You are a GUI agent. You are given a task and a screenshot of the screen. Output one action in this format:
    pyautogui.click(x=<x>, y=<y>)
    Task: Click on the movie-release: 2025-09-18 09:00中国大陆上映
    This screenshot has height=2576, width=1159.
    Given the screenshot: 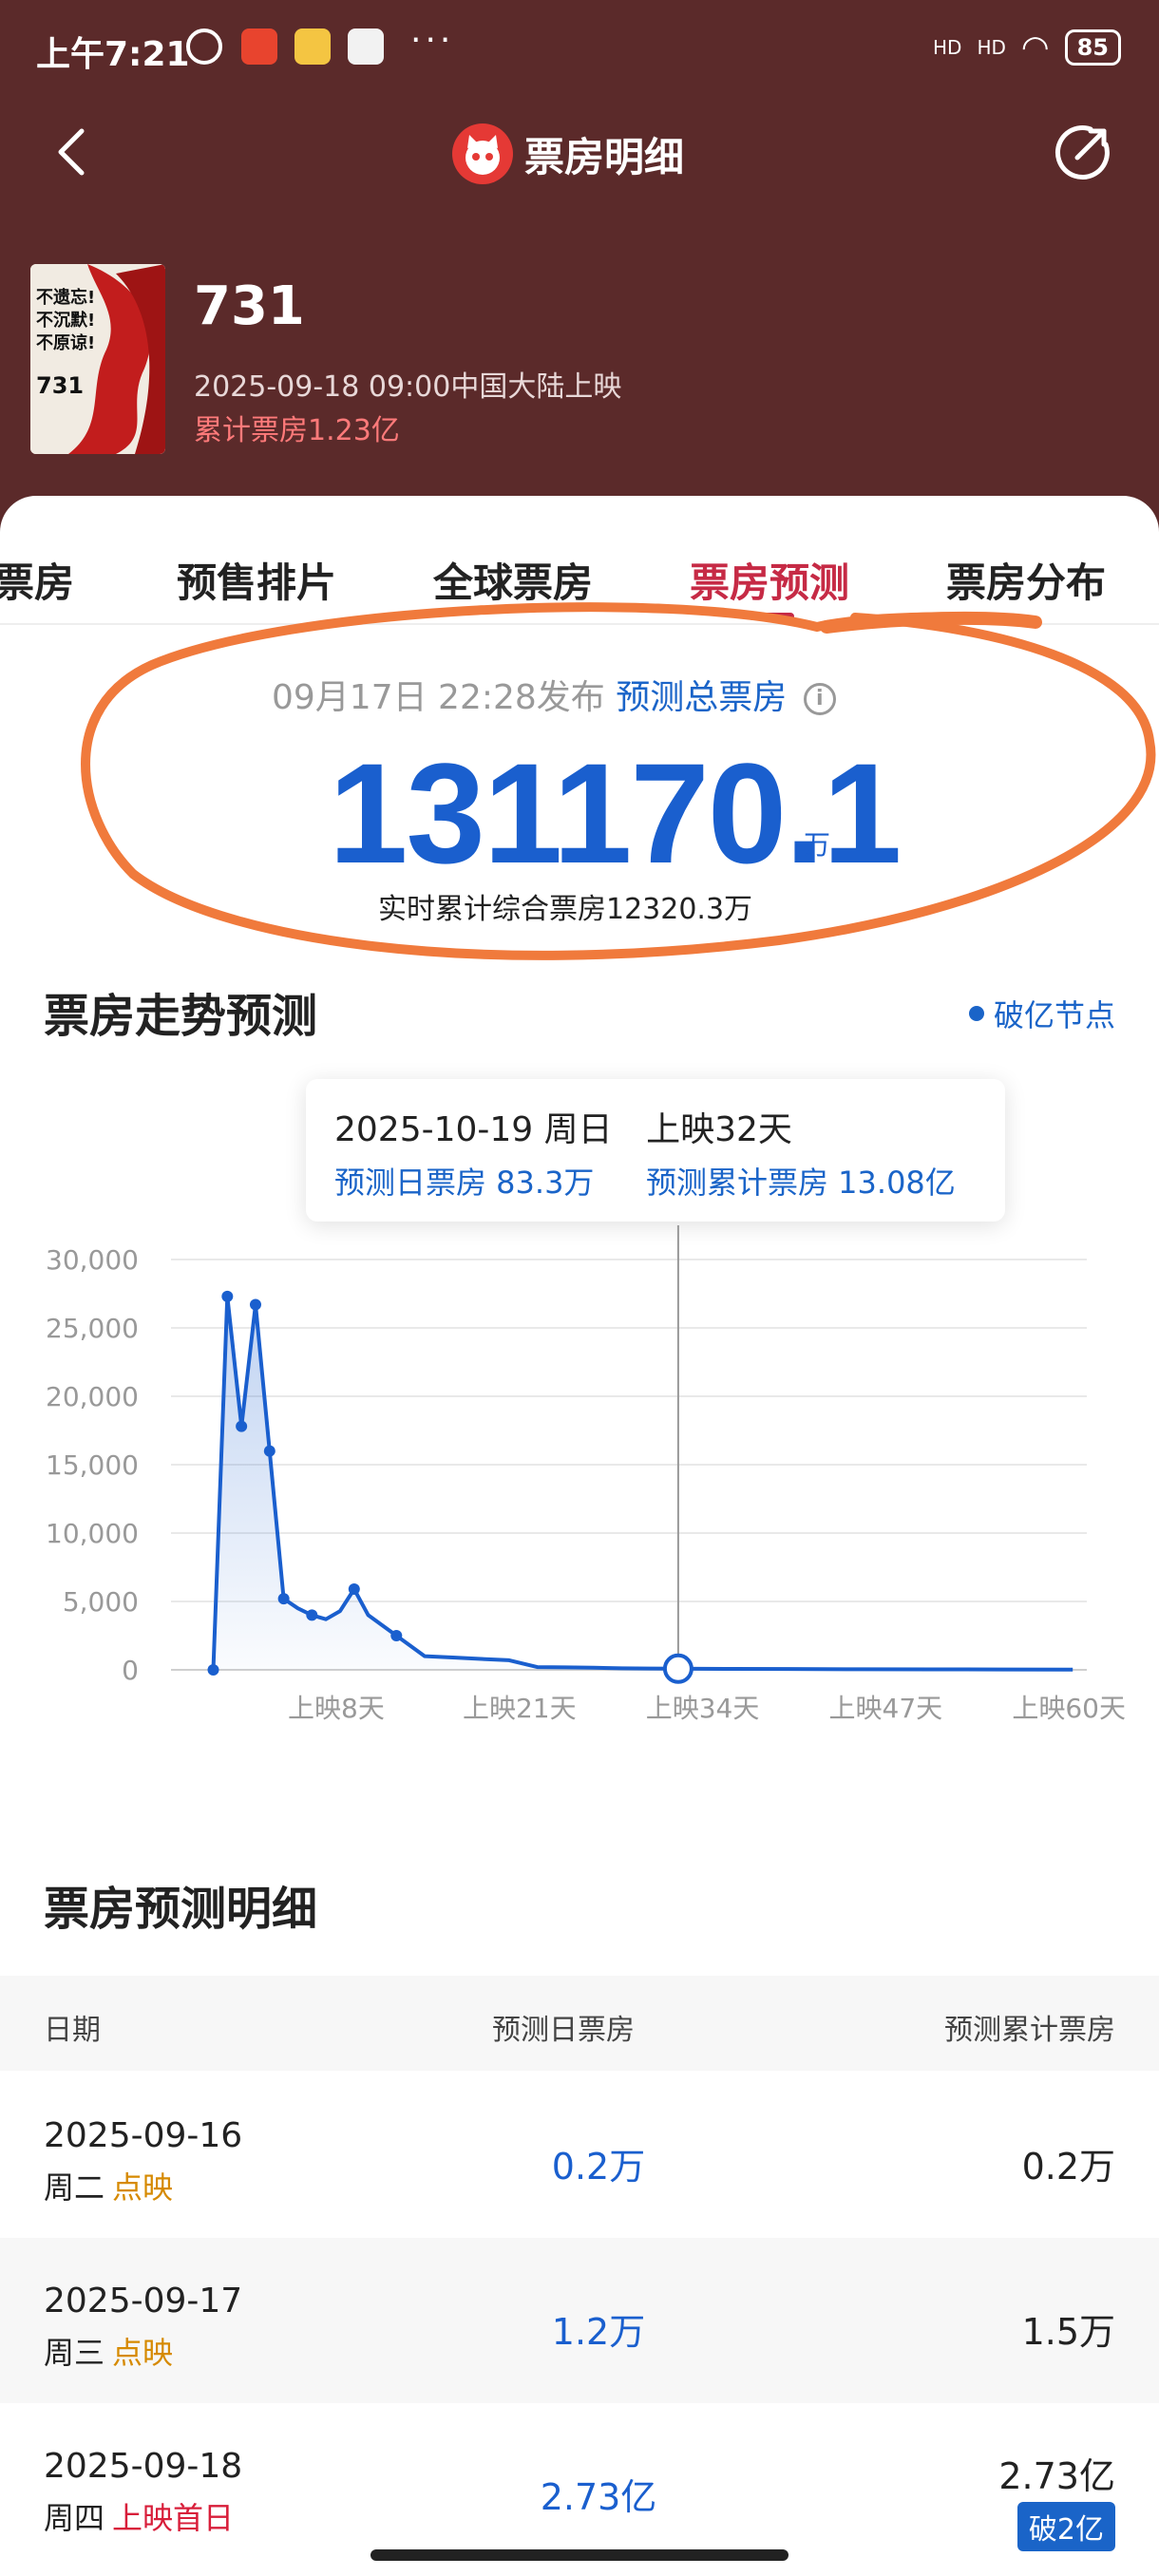 What is the action you would take?
    pyautogui.click(x=408, y=387)
    